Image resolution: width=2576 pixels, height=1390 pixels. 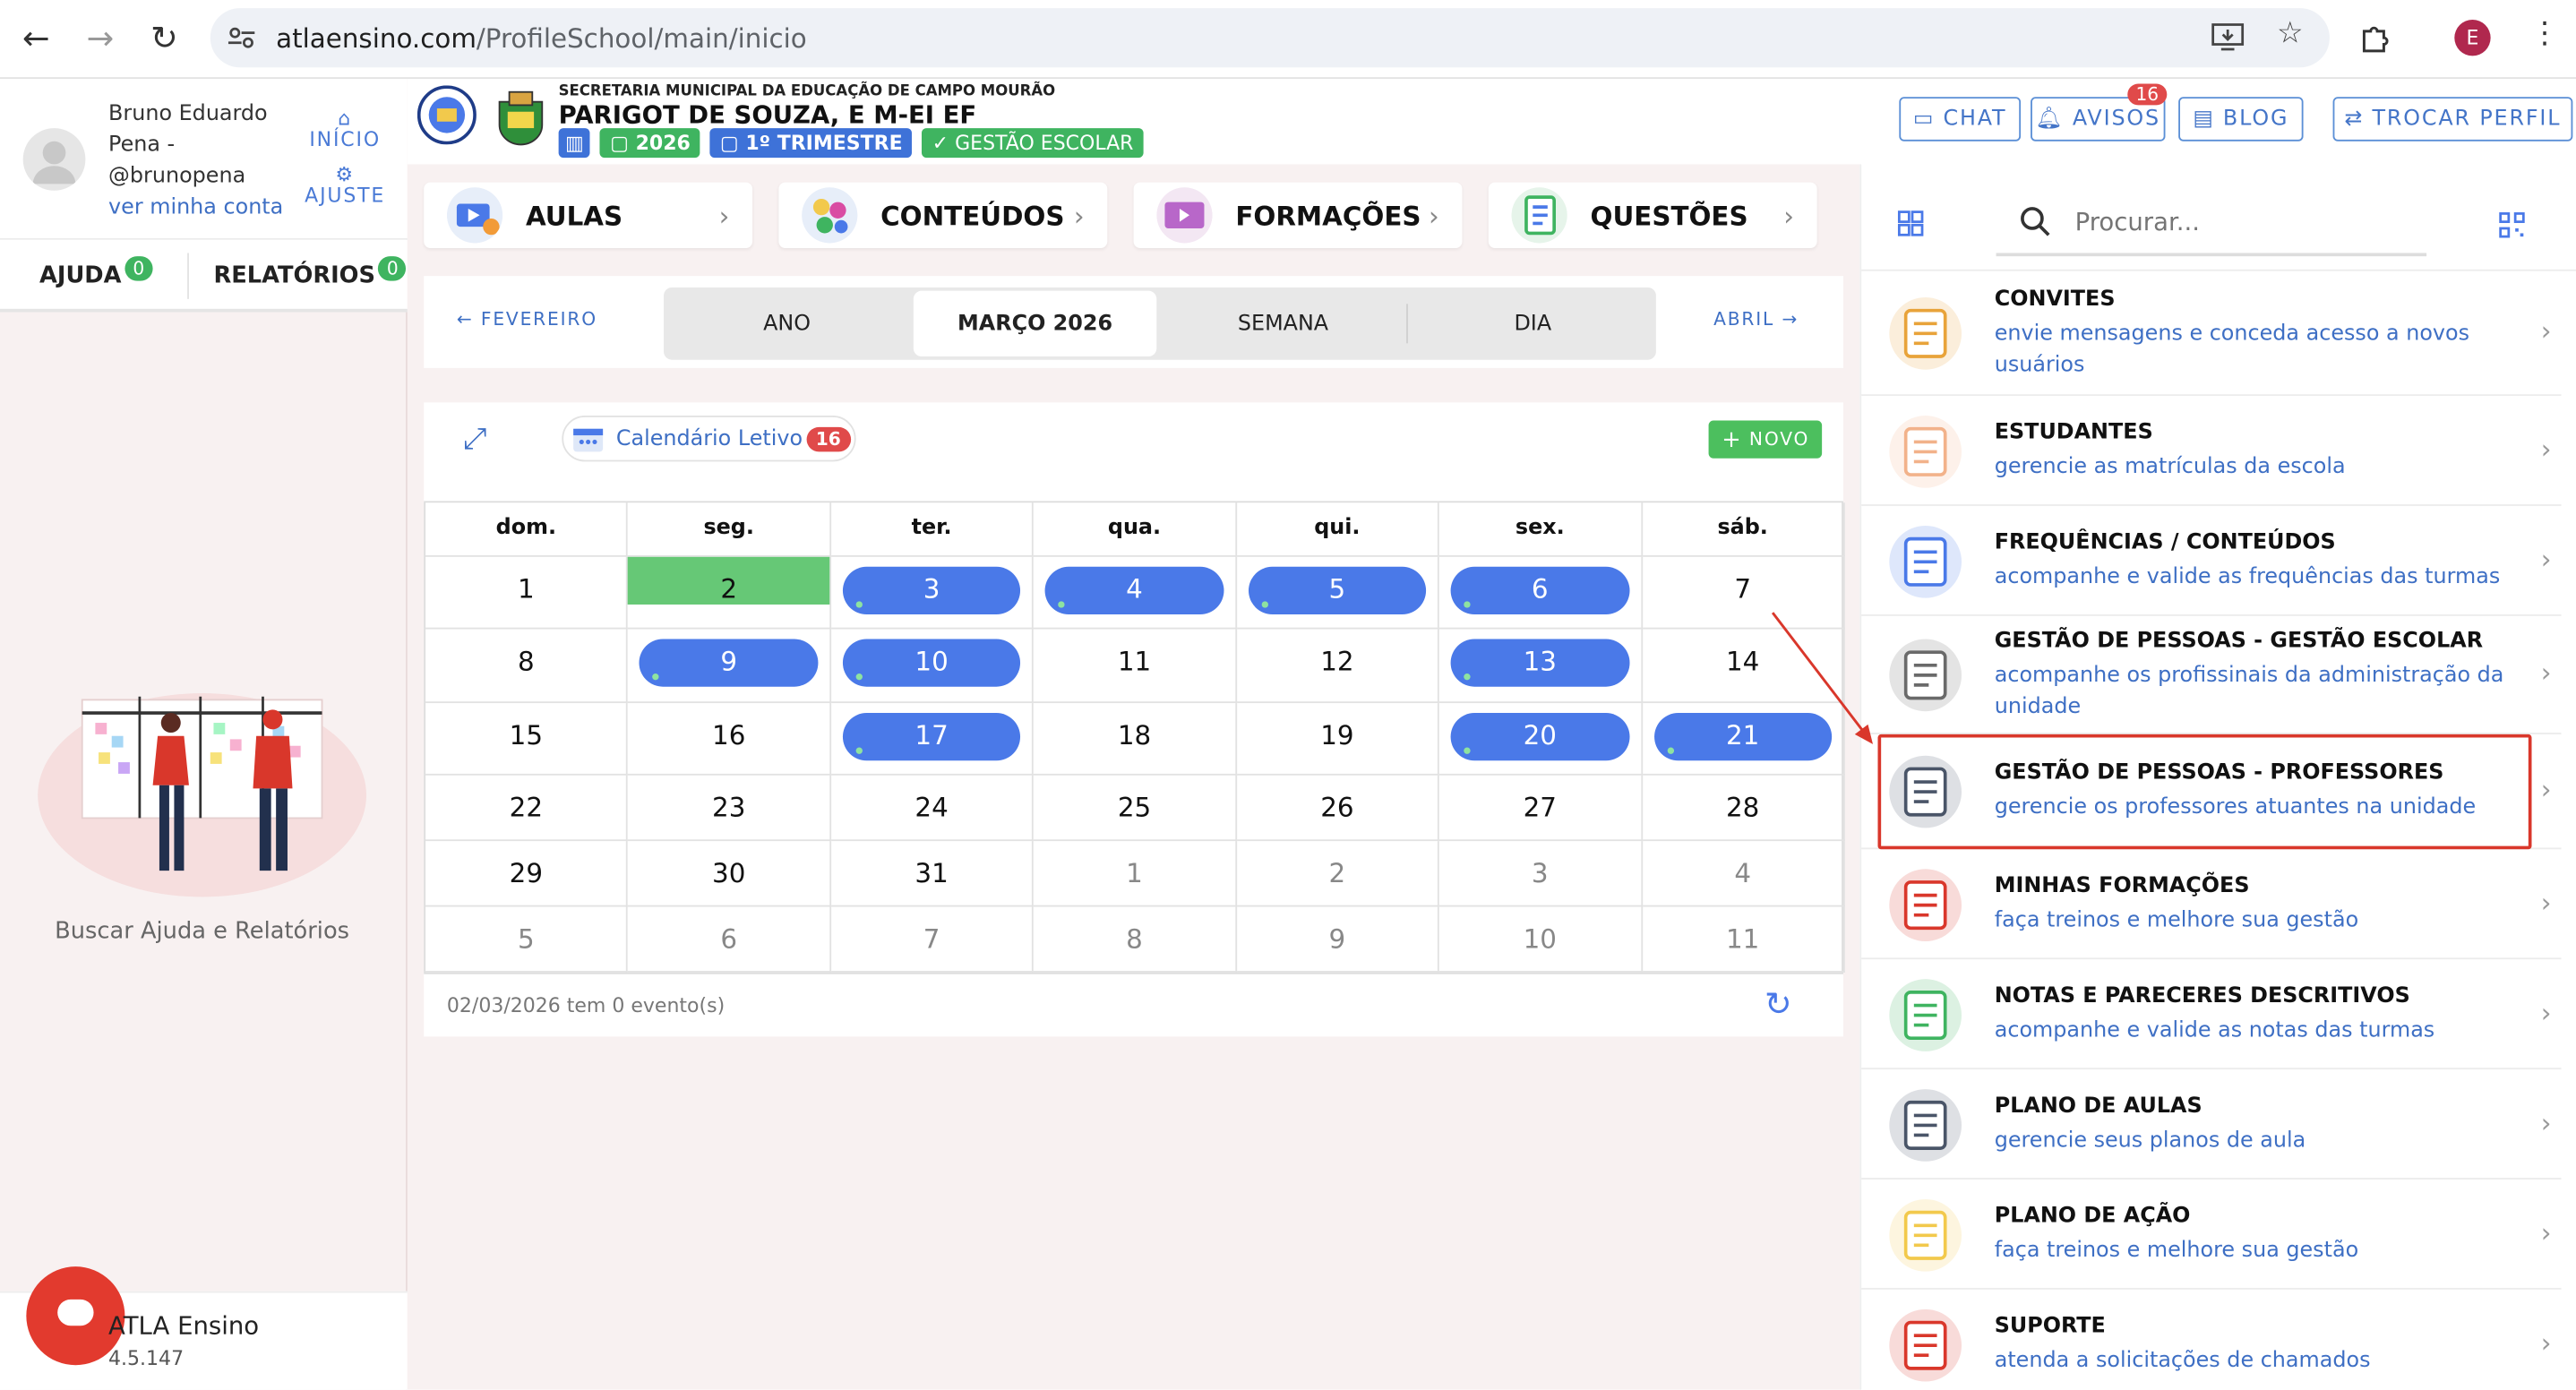 What do you see at coordinates (1184, 216) in the screenshot?
I see `formacoes-icon` at bounding box center [1184, 216].